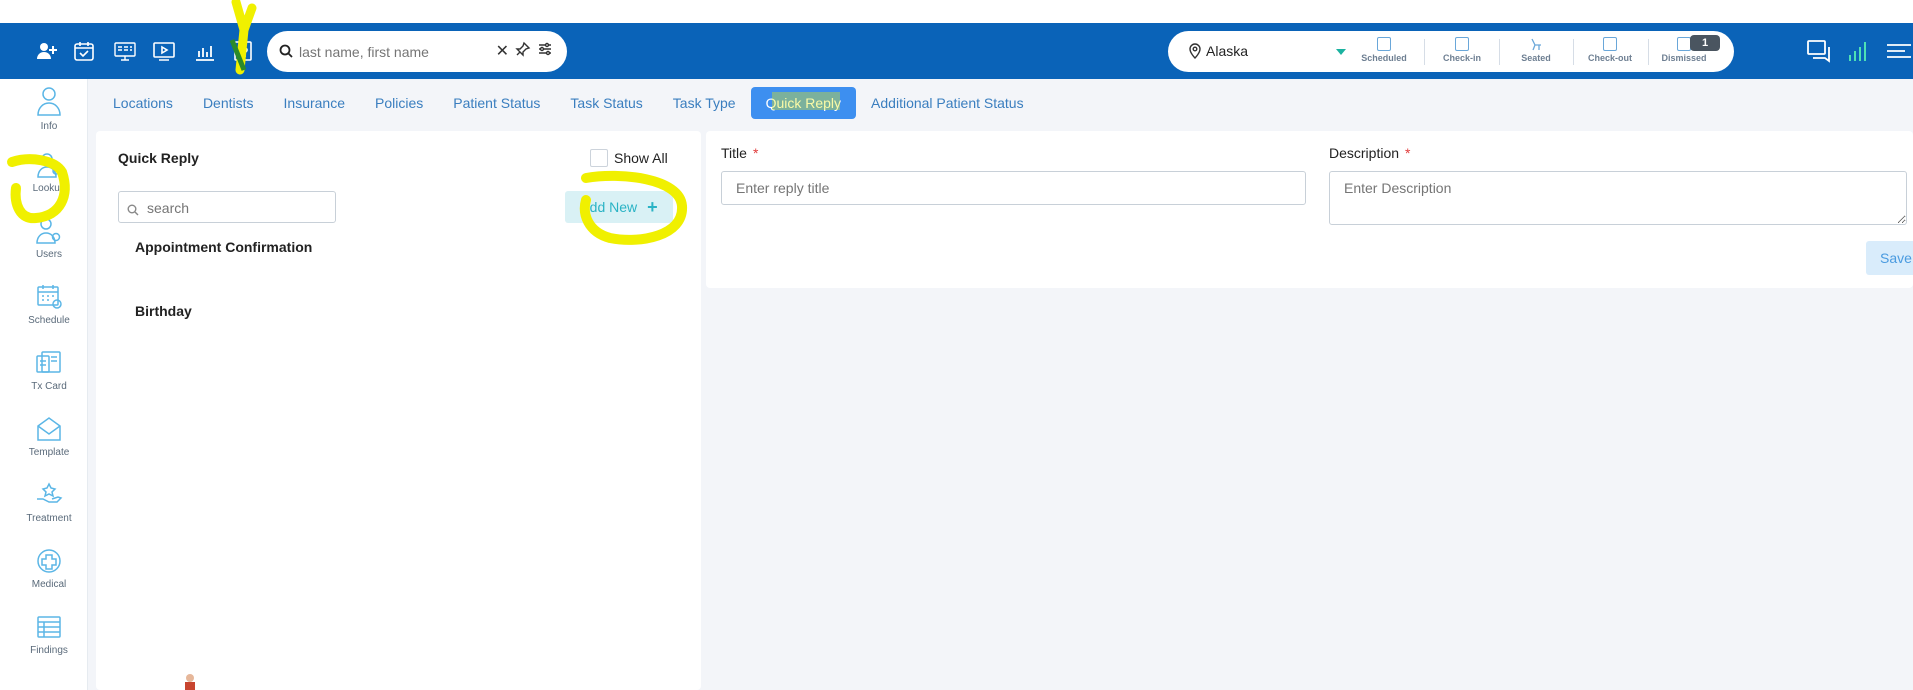  Describe the element at coordinates (545, 51) in the screenshot. I see `filter-sliders-icon` at that location.